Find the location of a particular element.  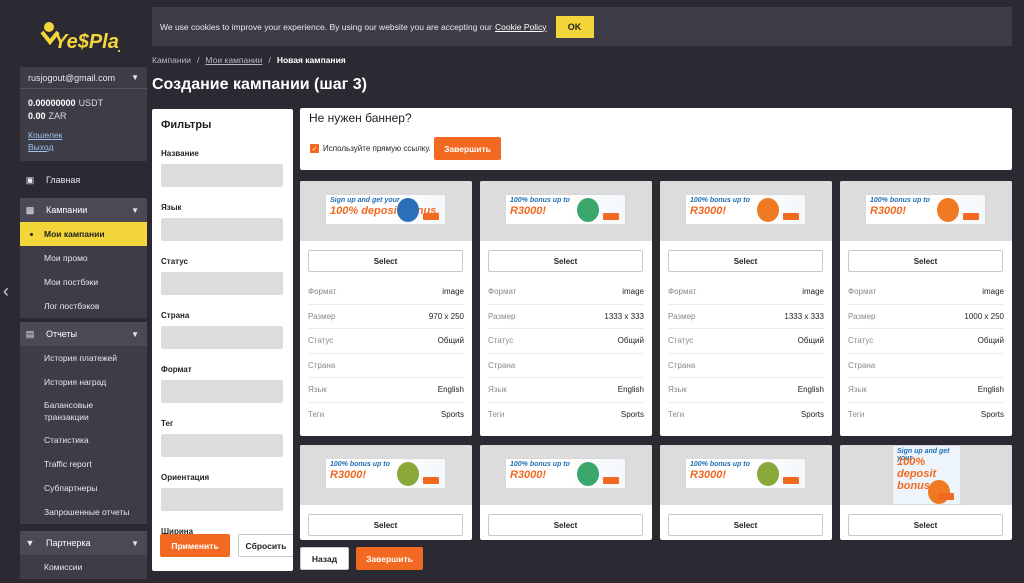

logo: Ye$Play is located at coordinates (80, 37).